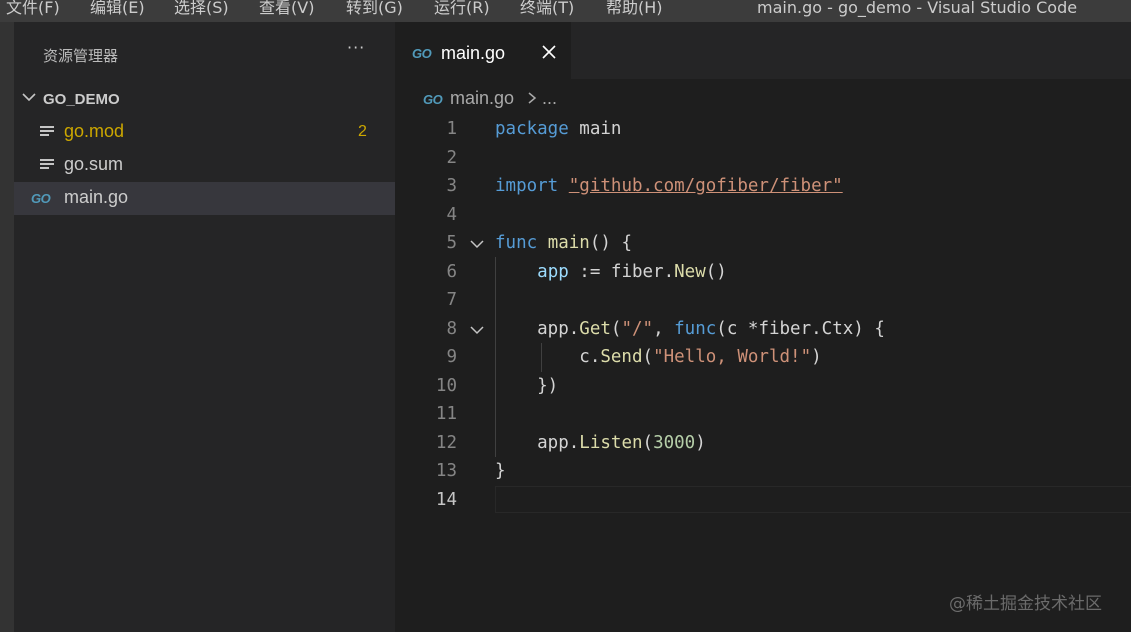  I want to click on code-text: package main, so click(558, 129).